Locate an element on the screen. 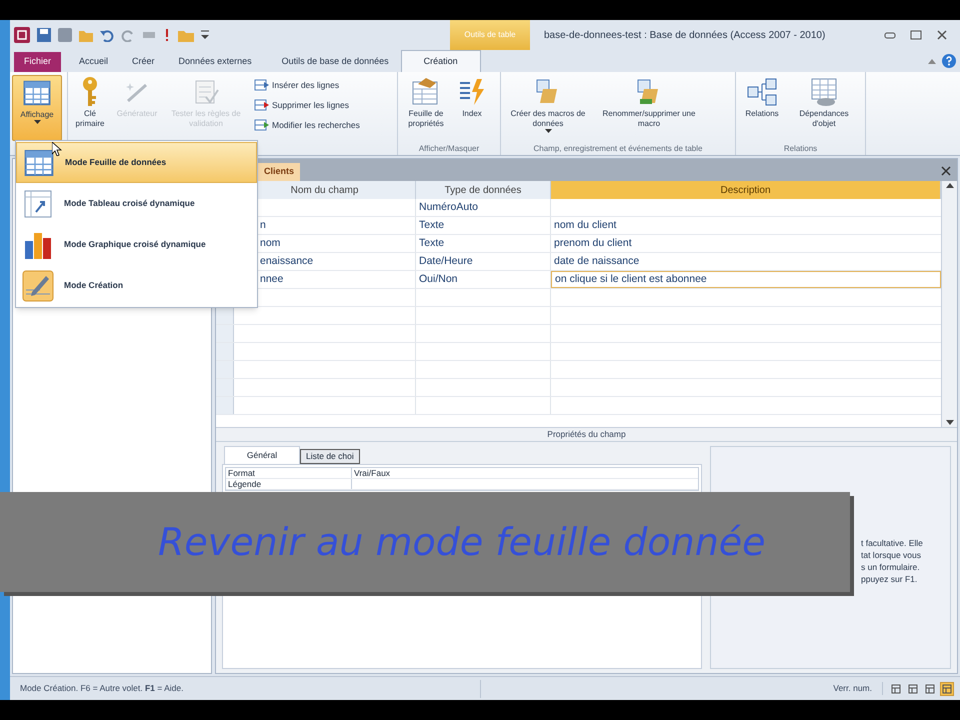 This screenshot has width=960, height=720. group-label: Afficher/Masquer is located at coordinates (449, 149).